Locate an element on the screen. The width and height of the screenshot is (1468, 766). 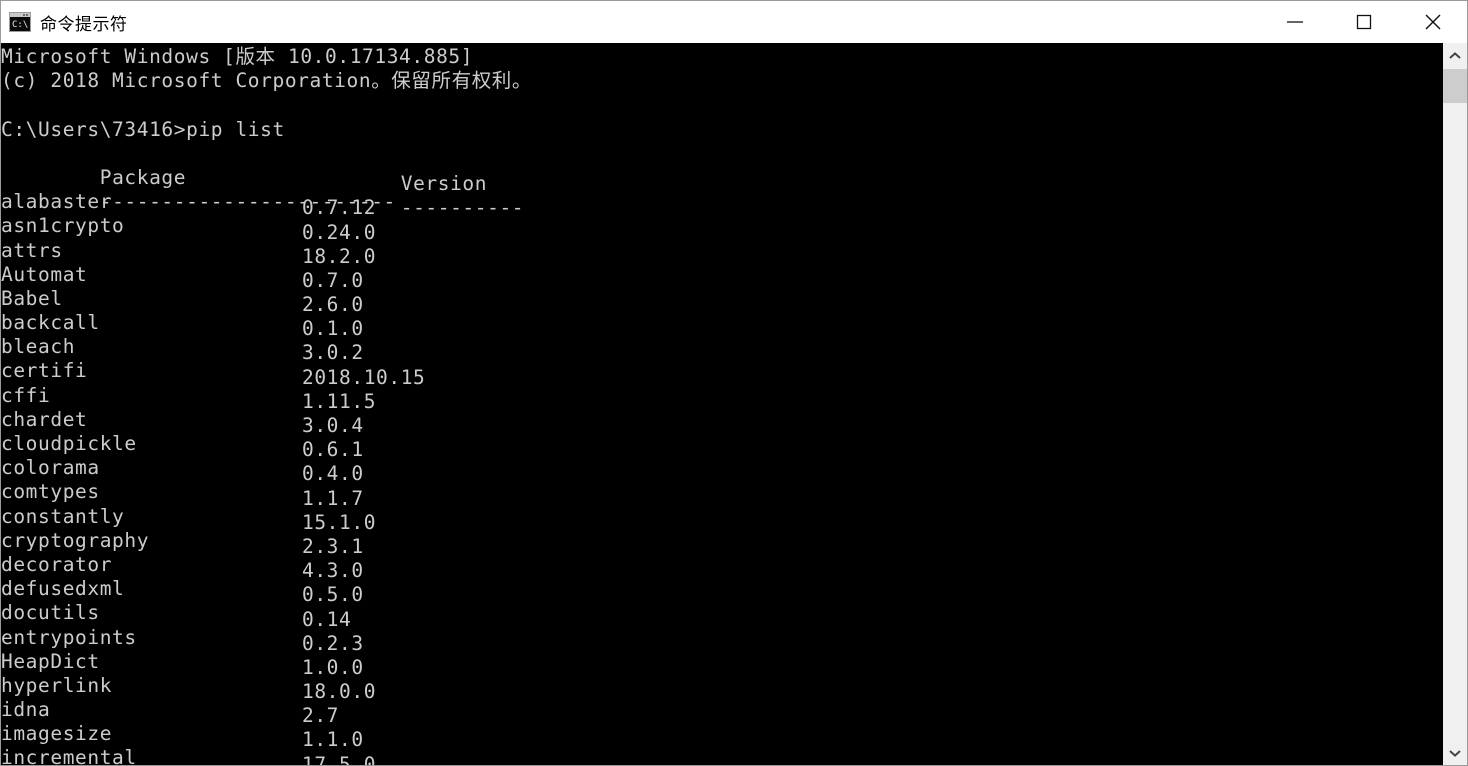
scroll-down-arrow-icon is located at coordinates (1455, 752).